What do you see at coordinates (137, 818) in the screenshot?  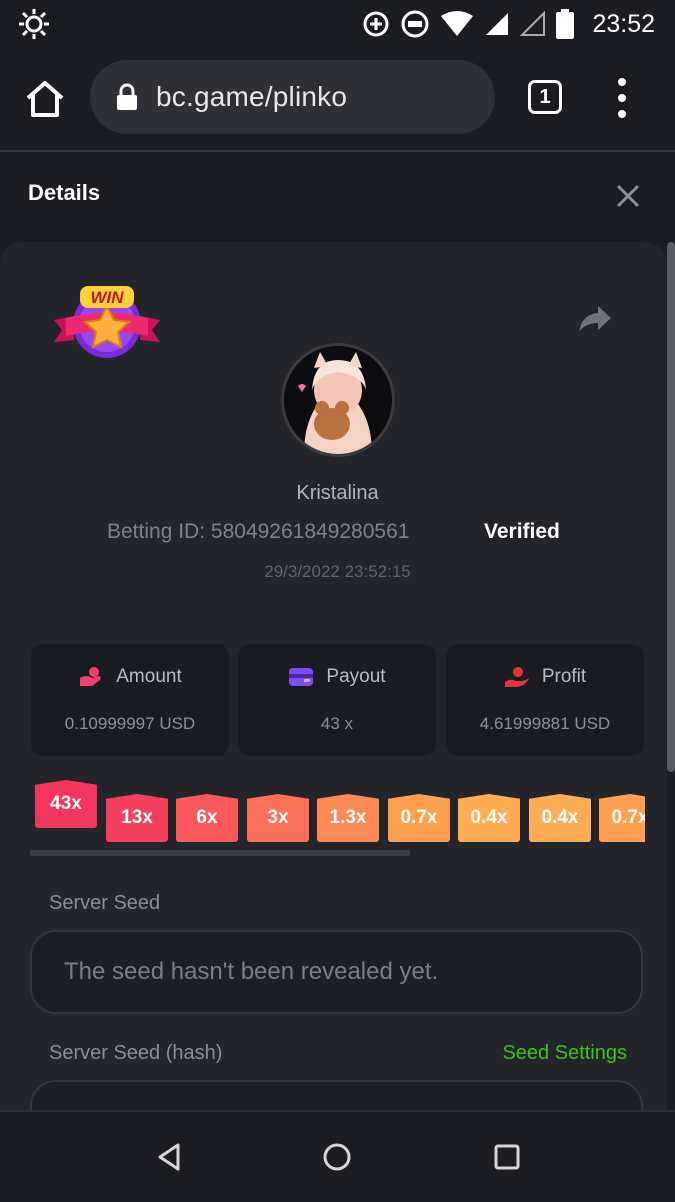 I see `multiplier-slot: 13x` at bounding box center [137, 818].